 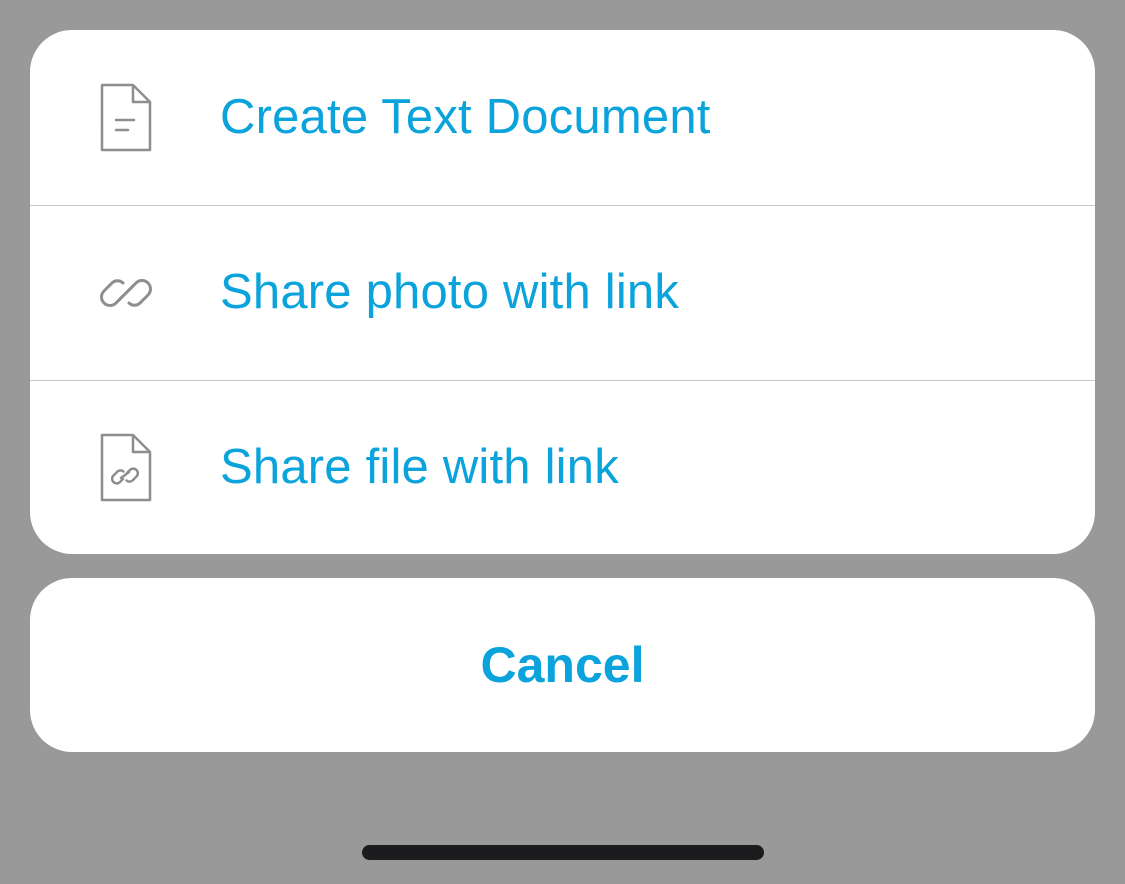 I want to click on cancel-label: Cancel, so click(x=562, y=665).